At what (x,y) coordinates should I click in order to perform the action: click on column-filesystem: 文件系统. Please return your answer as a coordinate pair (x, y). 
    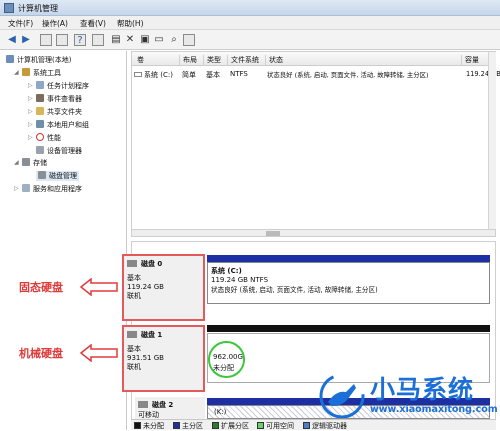
    Looking at the image, I should click on (246, 60).